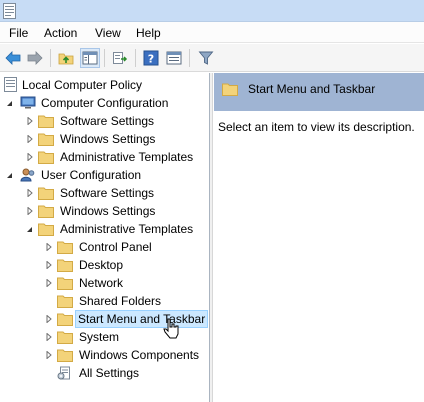 The height and width of the screenshot is (402, 424). What do you see at coordinates (142, 319) in the screenshot?
I see `tree-node-label: Start Menu and Taskbar` at bounding box center [142, 319].